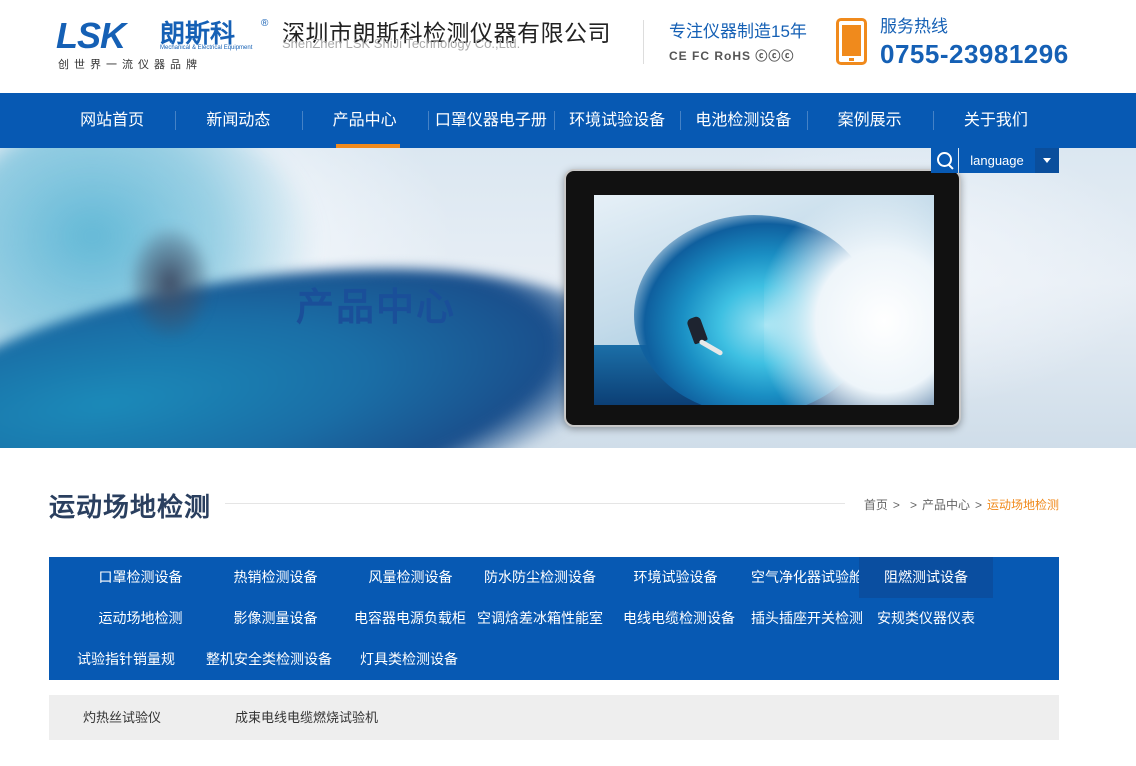  What do you see at coordinates (206, 48) in the screenshot?
I see `logo-en-tagline: Mechanical & Electrical Equipment` at bounding box center [206, 48].